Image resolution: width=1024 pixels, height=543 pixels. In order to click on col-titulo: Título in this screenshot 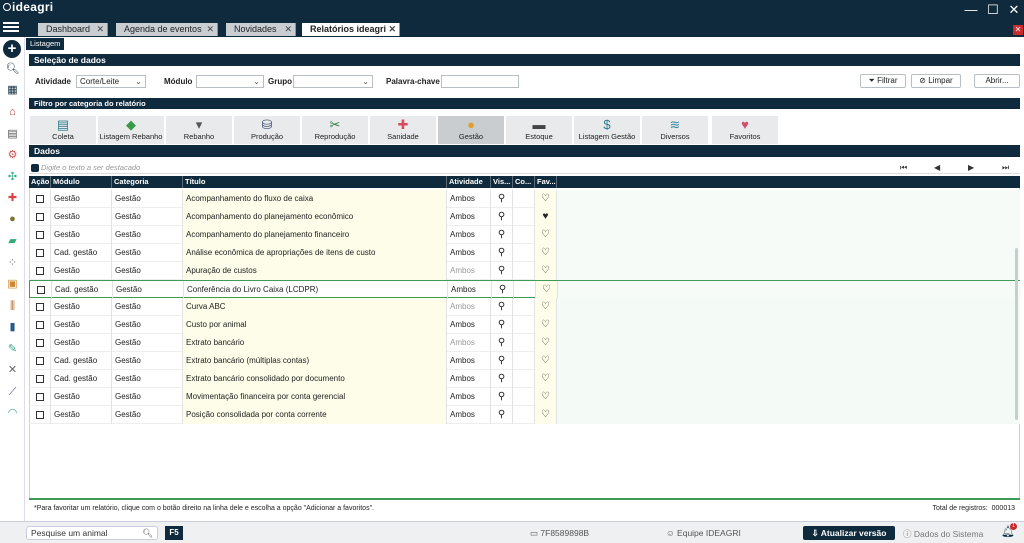, I will do `click(315, 182)`.